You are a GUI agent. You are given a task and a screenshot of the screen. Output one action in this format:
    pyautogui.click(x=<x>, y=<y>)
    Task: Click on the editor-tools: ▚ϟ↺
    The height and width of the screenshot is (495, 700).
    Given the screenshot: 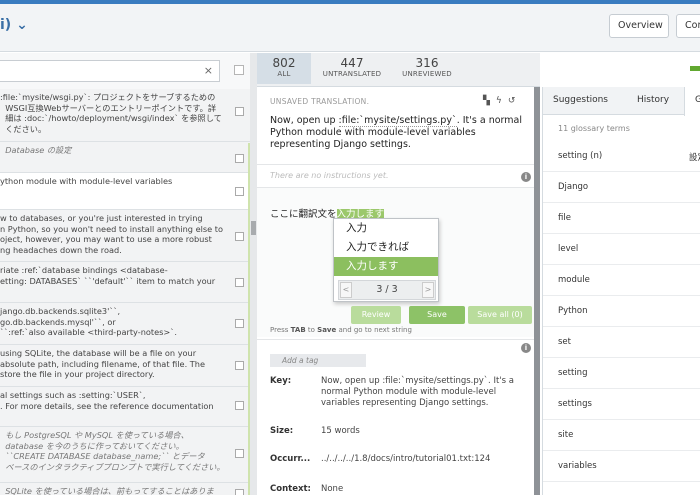 What is the action you would take?
    pyautogui.click(x=502, y=101)
    